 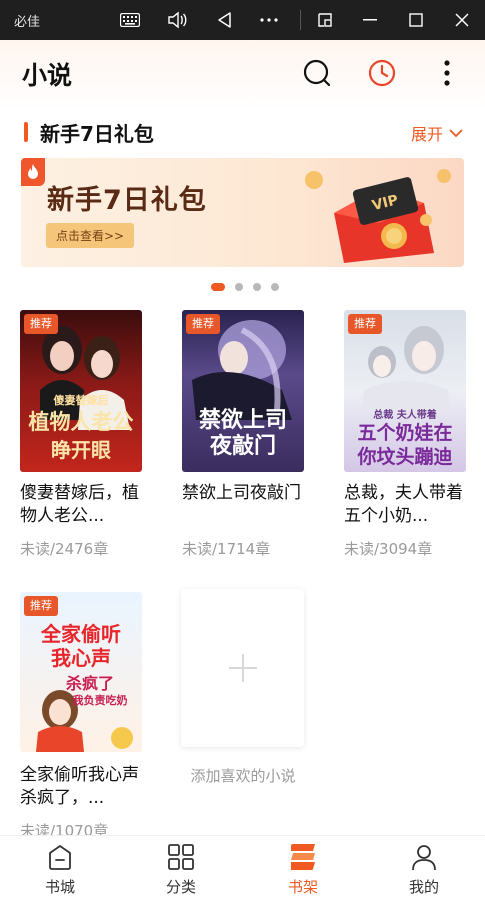 I want to click on book-progress: 未读/1714章, so click(x=226, y=549).